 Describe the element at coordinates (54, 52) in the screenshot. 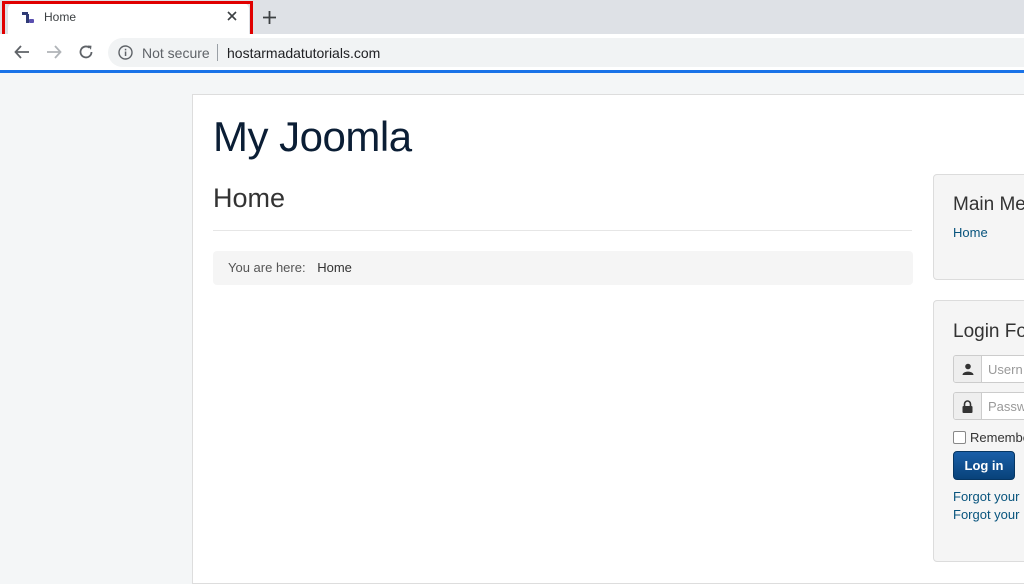

I see `forward-arrow-icon` at that location.